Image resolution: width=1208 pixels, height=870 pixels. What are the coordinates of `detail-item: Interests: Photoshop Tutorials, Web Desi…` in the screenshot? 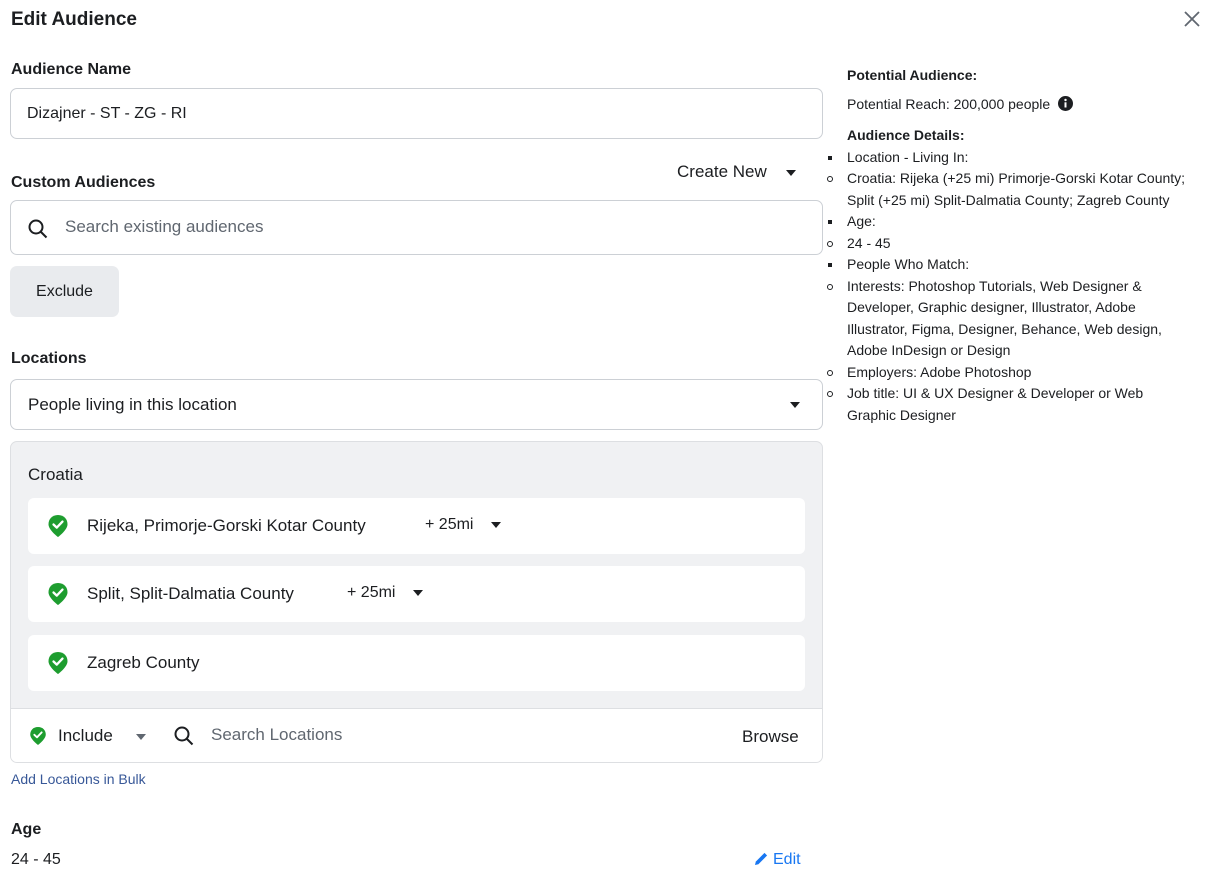 It's located at (1004, 319).